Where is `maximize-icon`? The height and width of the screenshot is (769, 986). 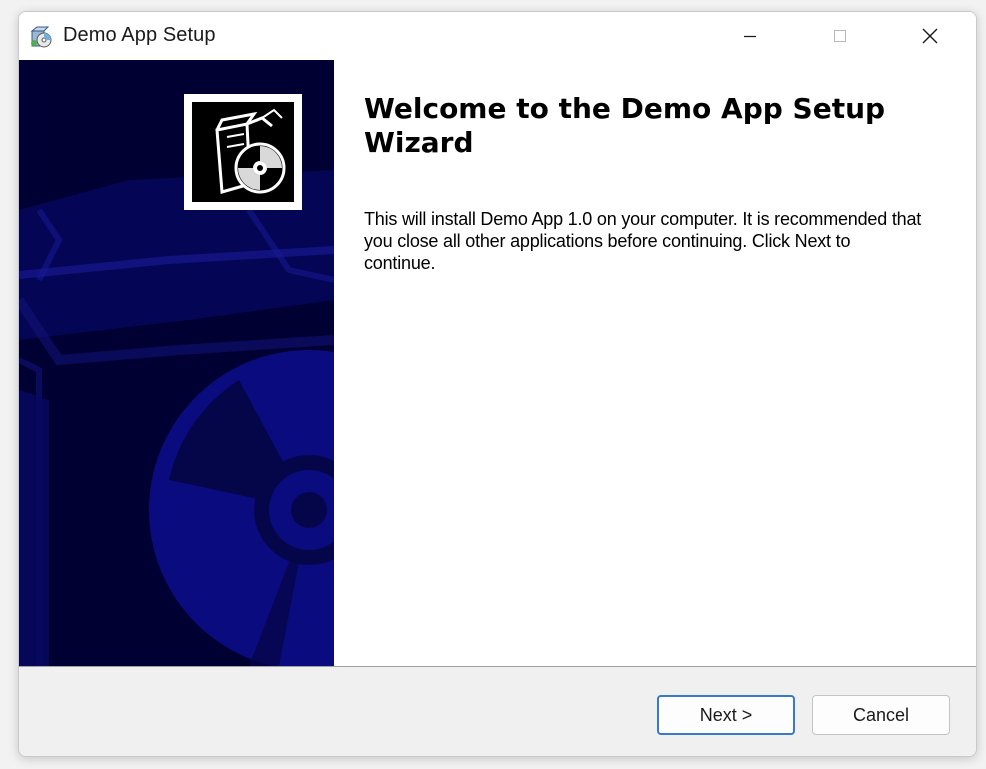
maximize-icon is located at coordinates (840, 36).